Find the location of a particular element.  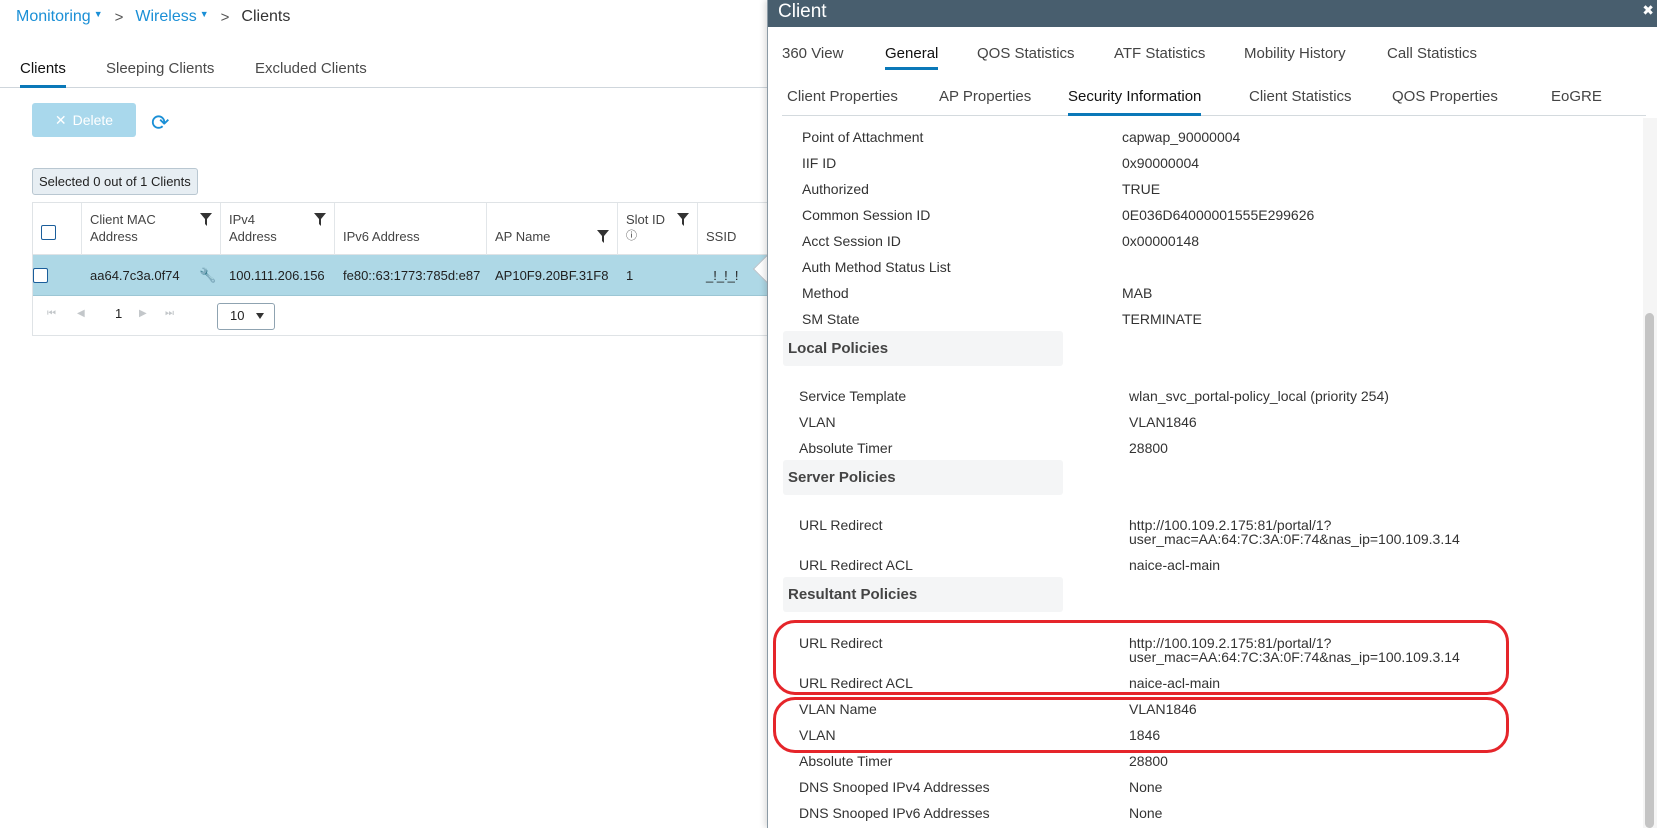

next-page-icon: ▶ is located at coordinates (143, 313).